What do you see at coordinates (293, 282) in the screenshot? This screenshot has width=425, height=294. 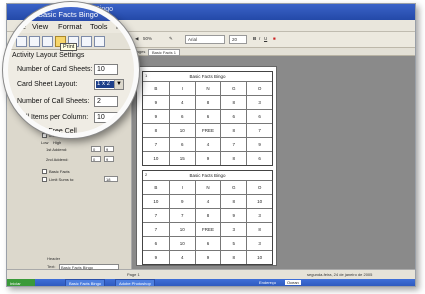 I see `address-field: Ocean` at bounding box center [293, 282].